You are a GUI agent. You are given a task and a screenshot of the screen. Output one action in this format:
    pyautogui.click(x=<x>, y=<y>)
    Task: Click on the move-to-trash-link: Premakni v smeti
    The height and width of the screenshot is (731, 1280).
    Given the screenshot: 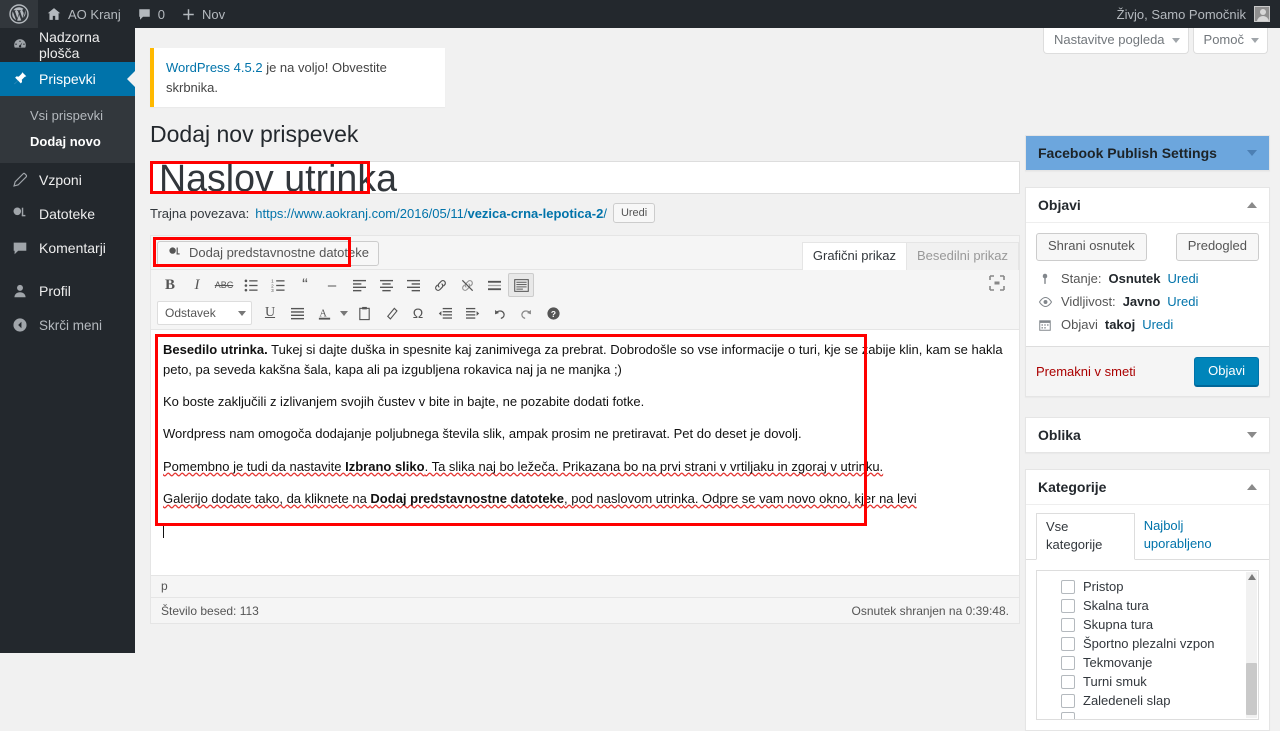 What is the action you would take?
    pyautogui.click(x=1086, y=371)
    